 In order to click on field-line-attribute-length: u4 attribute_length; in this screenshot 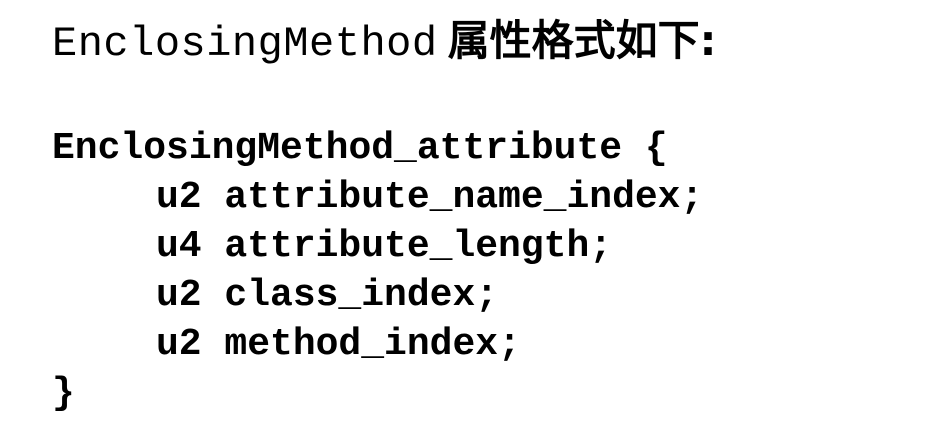, I will do `click(384, 246)`.